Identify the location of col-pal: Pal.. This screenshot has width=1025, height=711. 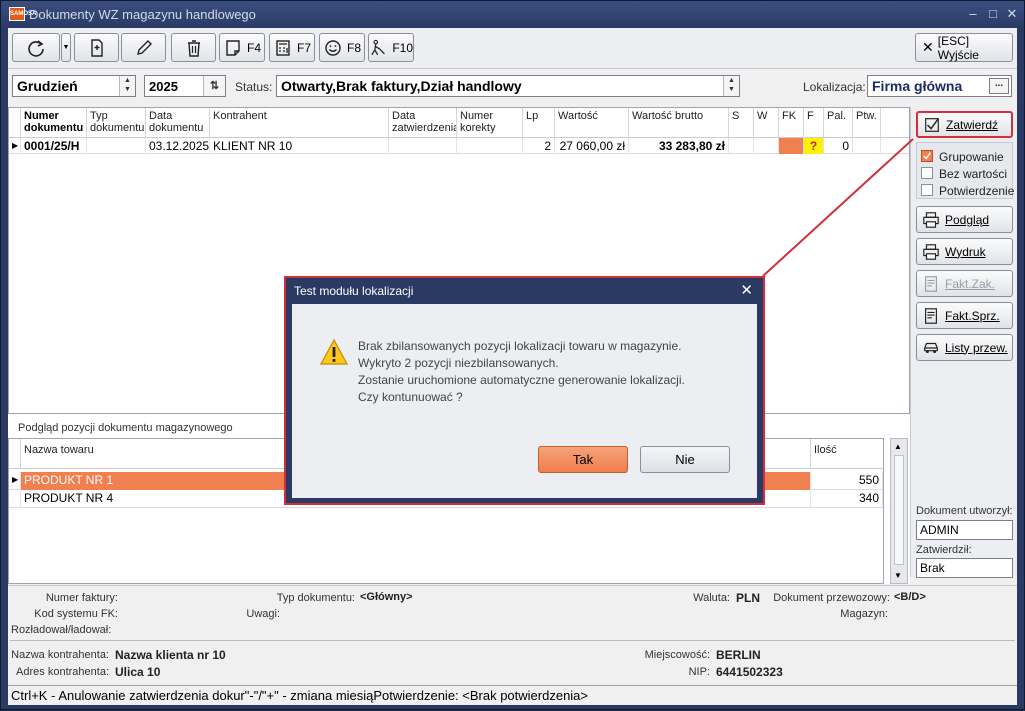
(838, 123).